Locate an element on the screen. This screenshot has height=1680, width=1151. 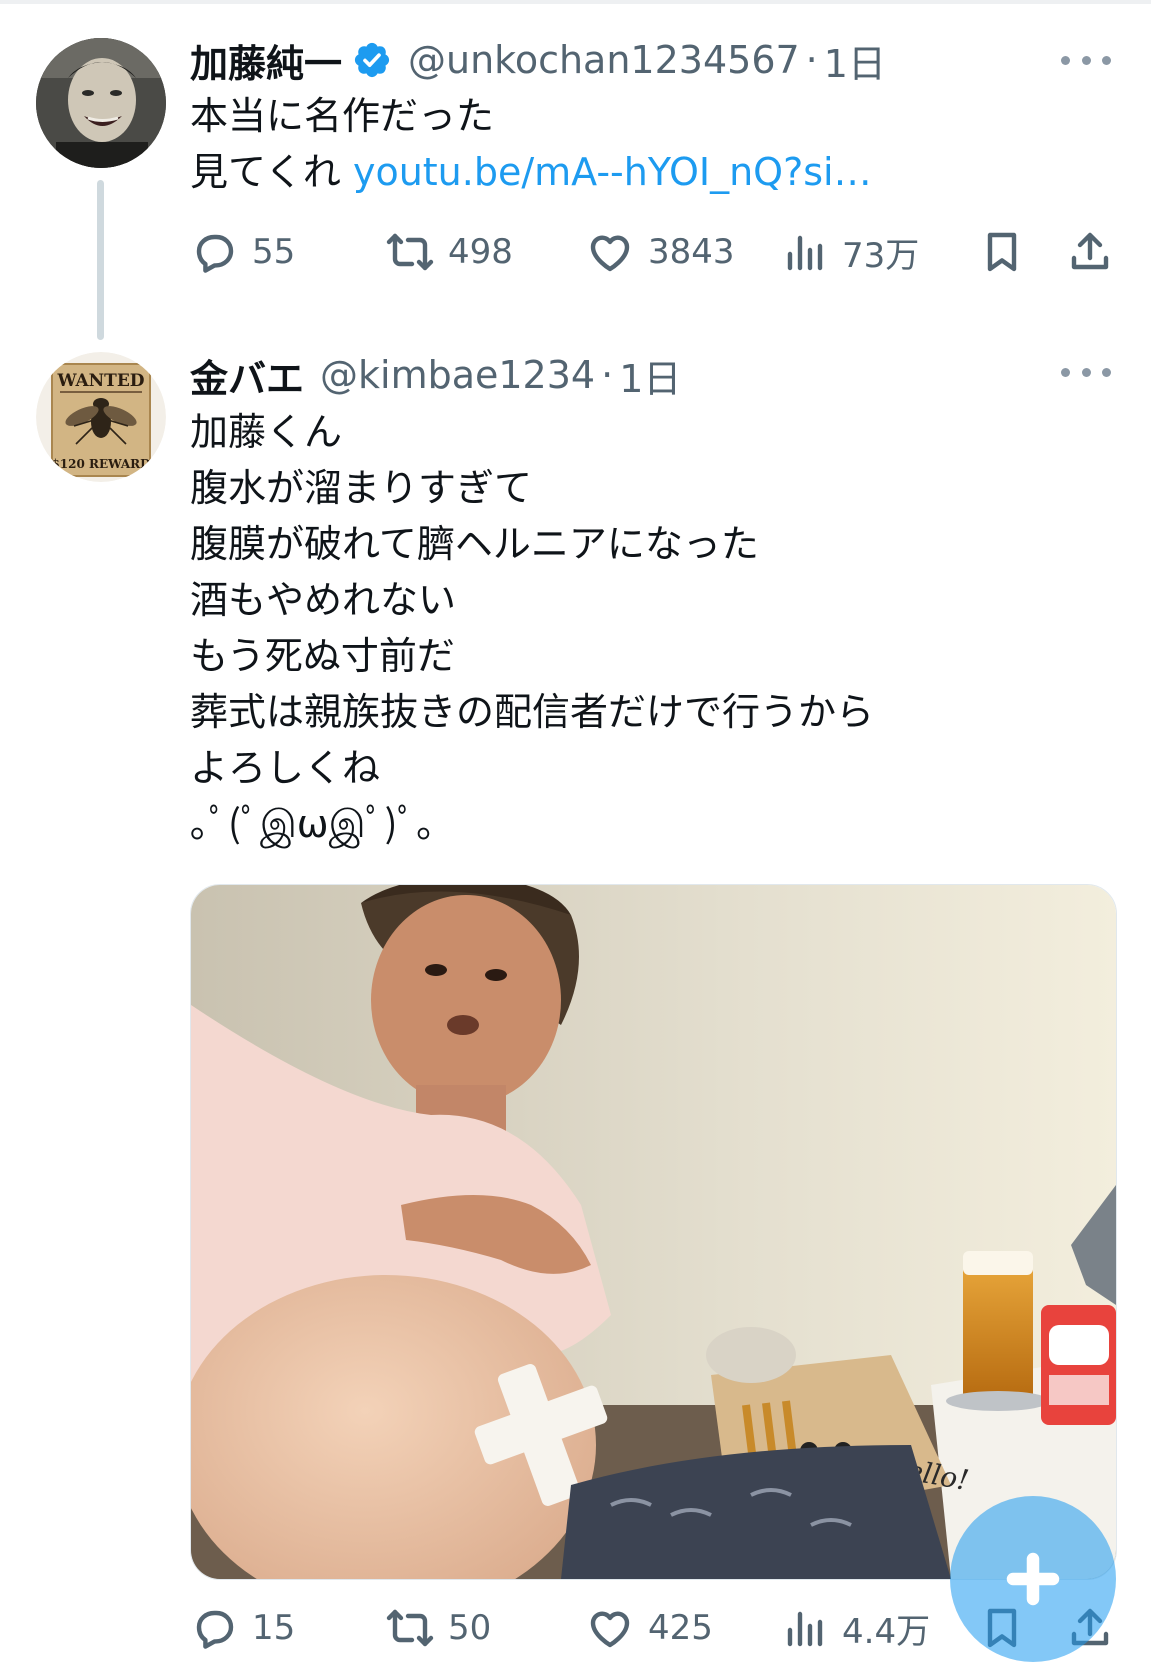
reply-button: 55 is located at coordinates (242, 252).